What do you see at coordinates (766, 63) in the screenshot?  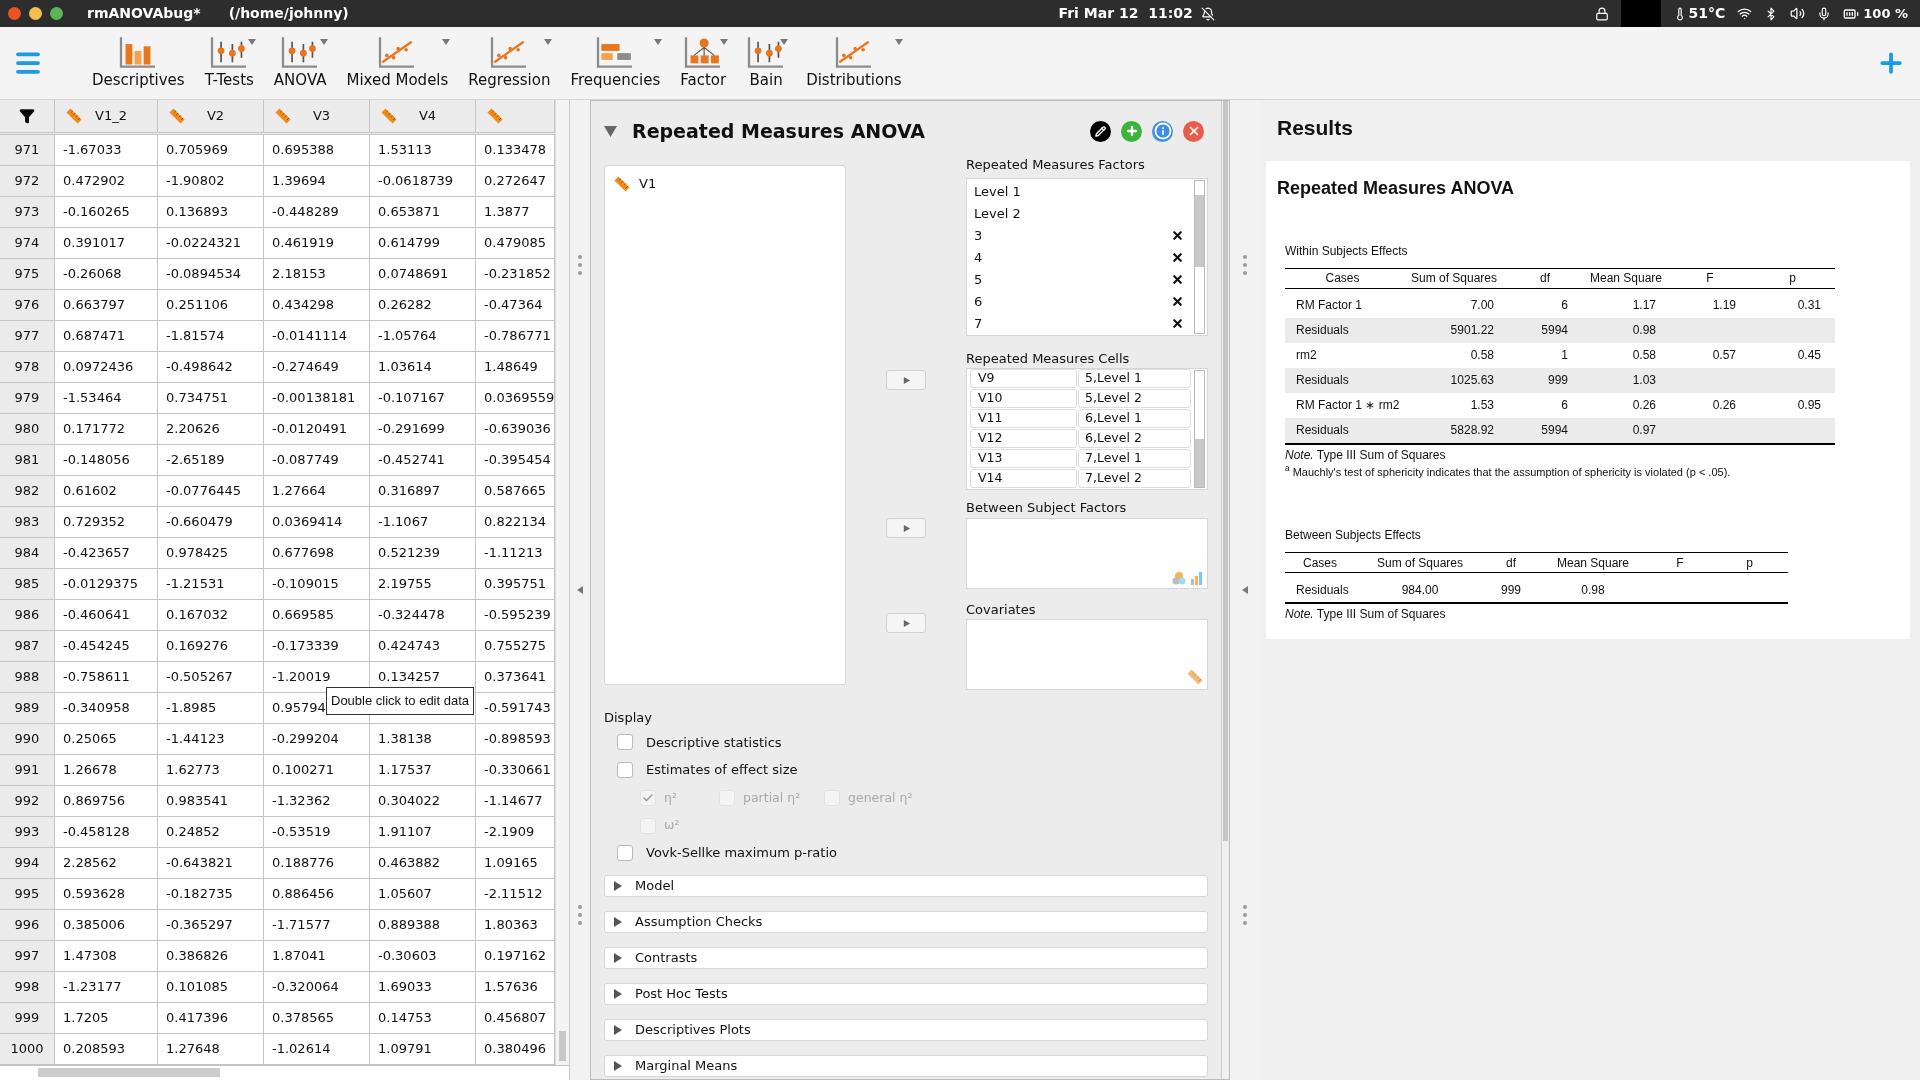 I see `toolbar-item: Bain` at bounding box center [766, 63].